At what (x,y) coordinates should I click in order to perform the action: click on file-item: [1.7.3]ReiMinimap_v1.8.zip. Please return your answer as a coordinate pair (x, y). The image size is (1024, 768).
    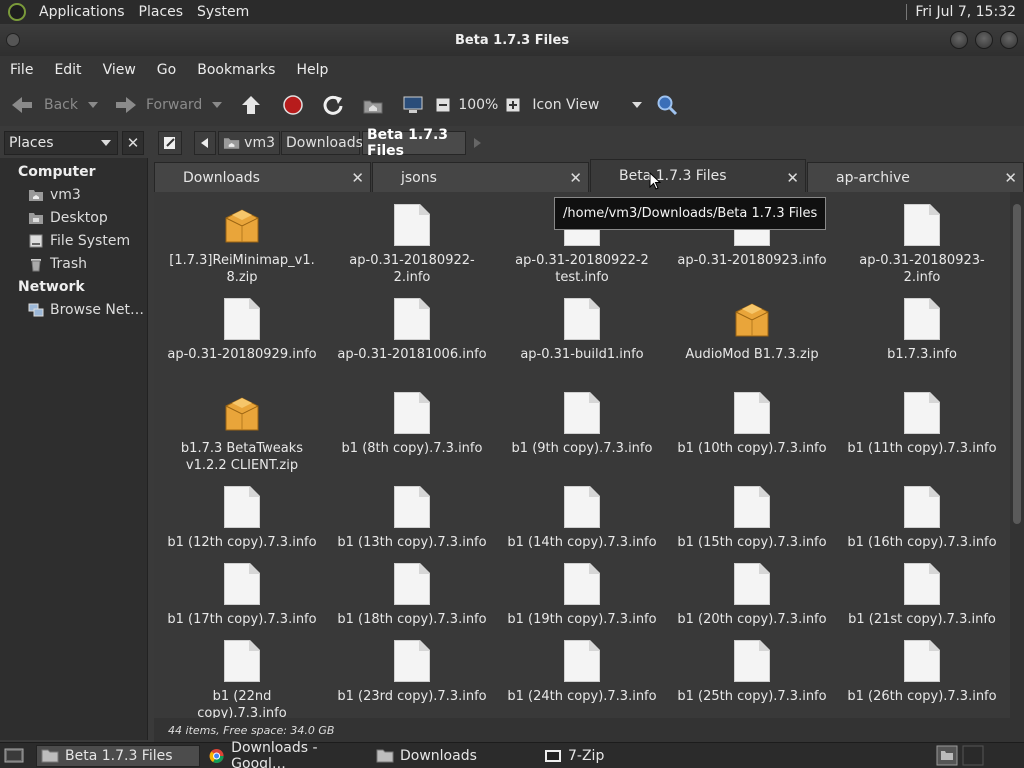
    Looking at the image, I should click on (242, 245).